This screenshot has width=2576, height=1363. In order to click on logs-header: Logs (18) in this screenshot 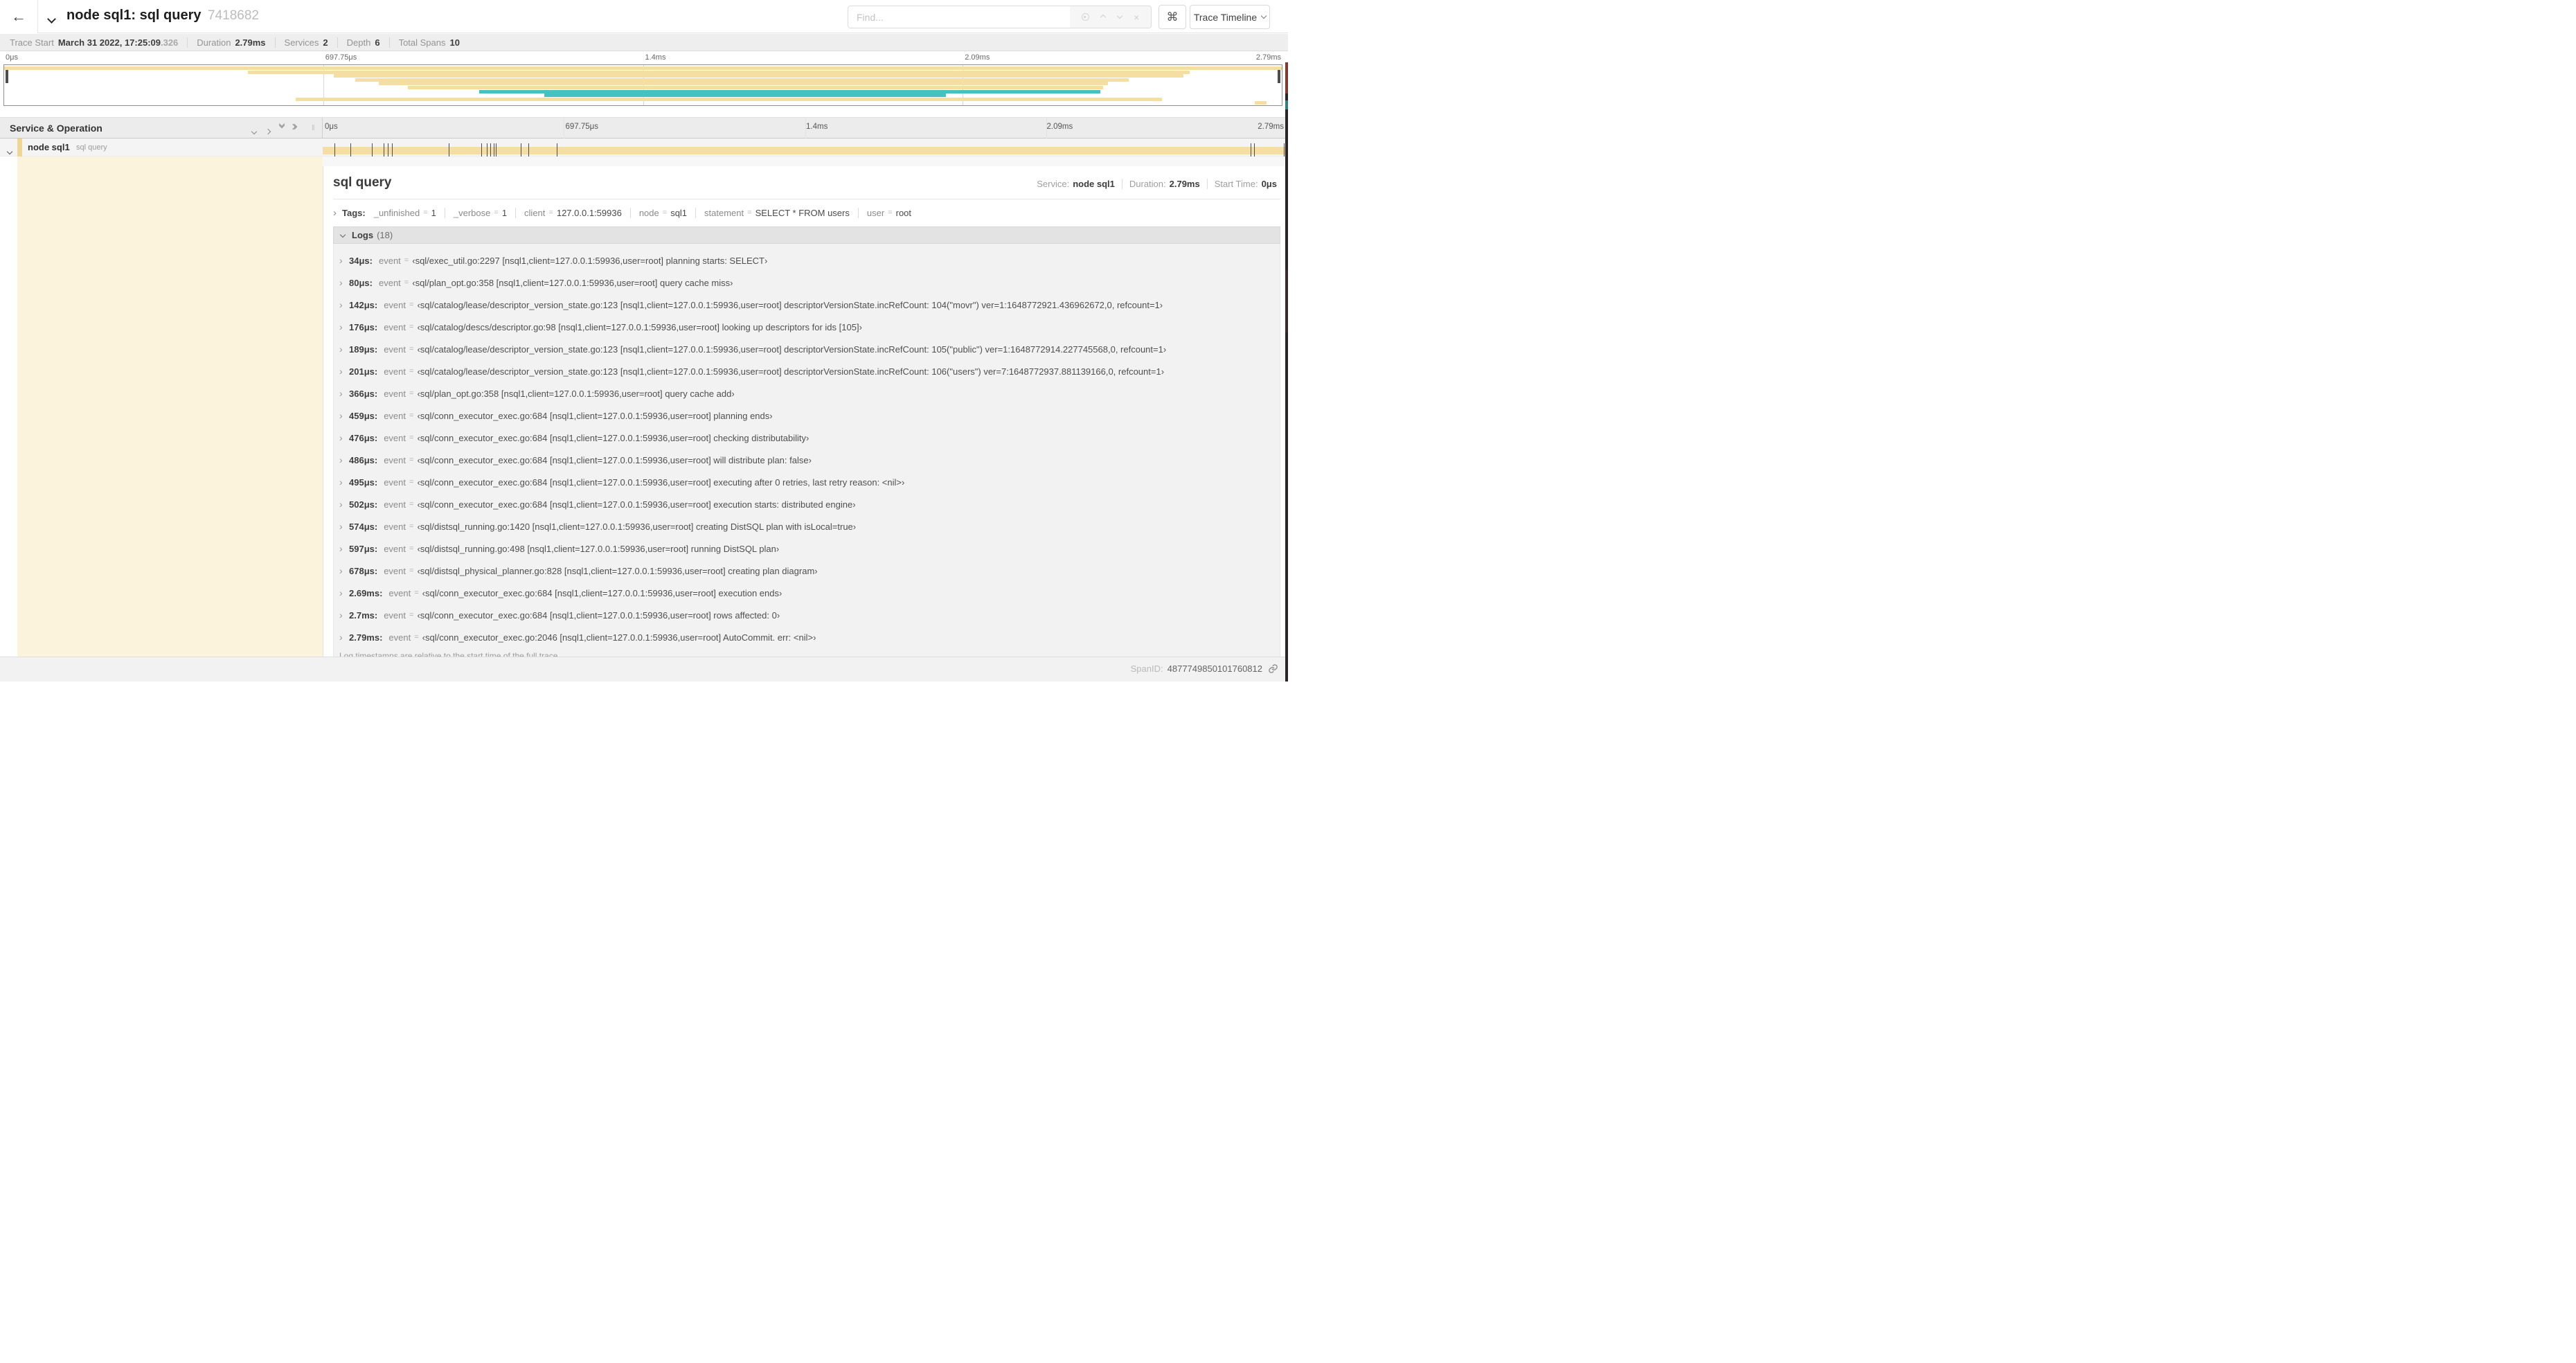, I will do `click(806, 235)`.